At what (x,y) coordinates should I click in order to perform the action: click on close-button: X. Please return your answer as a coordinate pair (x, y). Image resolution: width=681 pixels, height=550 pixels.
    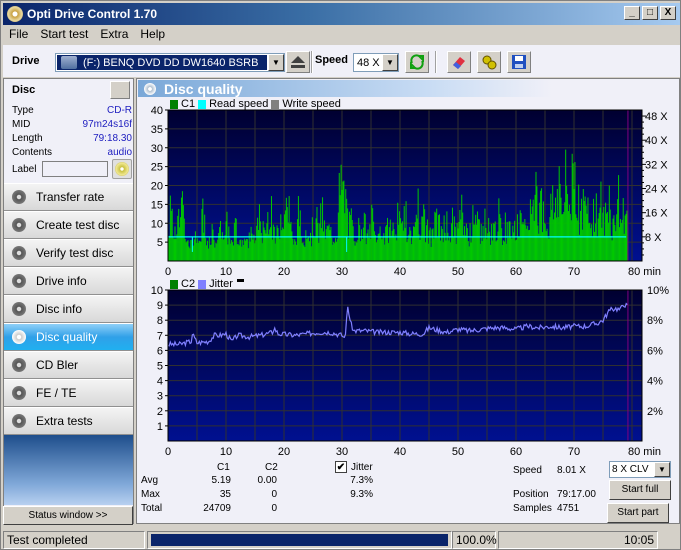
    Looking at the image, I should click on (668, 13).